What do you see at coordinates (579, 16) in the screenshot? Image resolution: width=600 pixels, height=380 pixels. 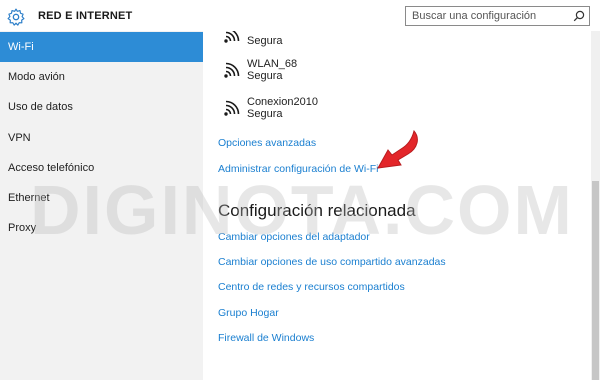 I see `search-icon` at bounding box center [579, 16].